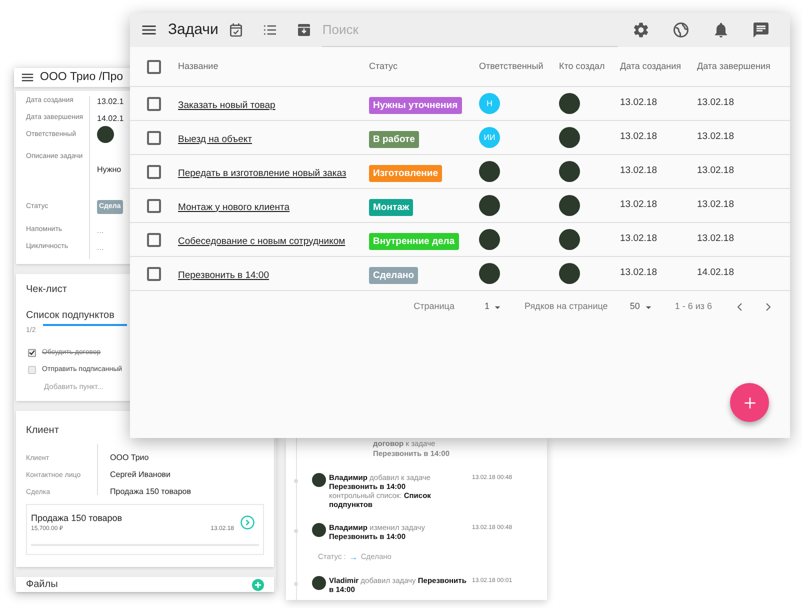 Image resolution: width=802 pixels, height=608 pixels. What do you see at coordinates (215, 139) in the screenshot?
I see `task-link: Выезд на объект` at bounding box center [215, 139].